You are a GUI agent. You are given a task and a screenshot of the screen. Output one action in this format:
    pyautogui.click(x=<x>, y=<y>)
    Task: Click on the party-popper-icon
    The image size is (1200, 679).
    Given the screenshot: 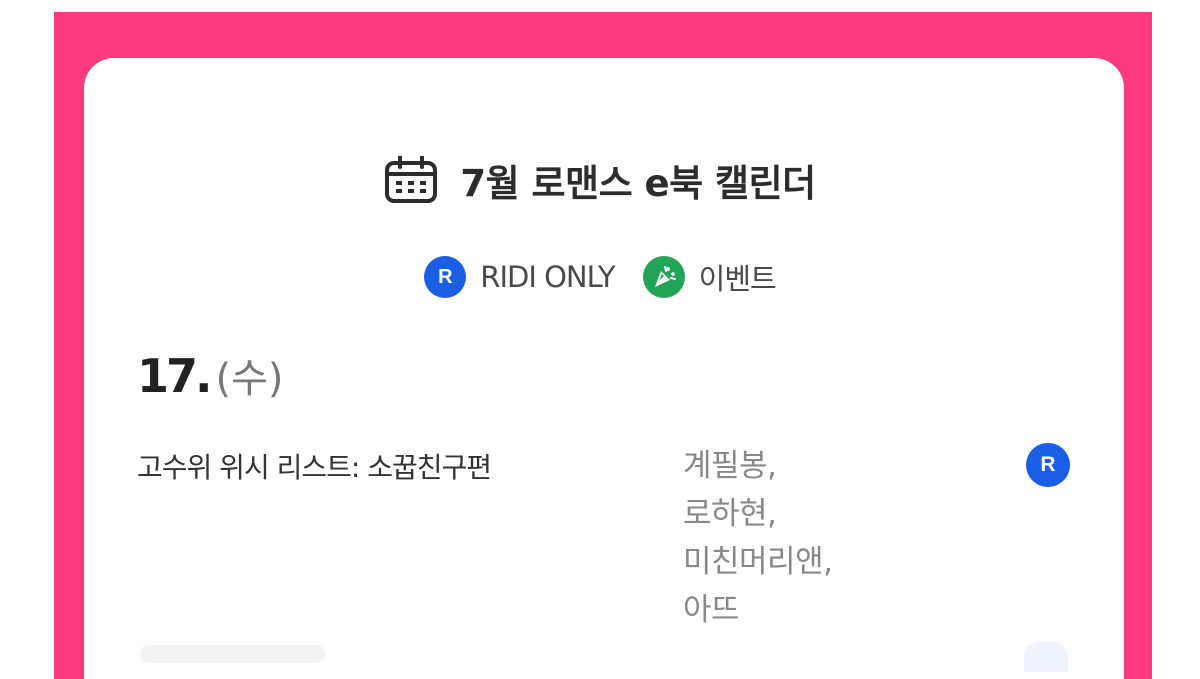 What is the action you would take?
    pyautogui.click(x=663, y=277)
    